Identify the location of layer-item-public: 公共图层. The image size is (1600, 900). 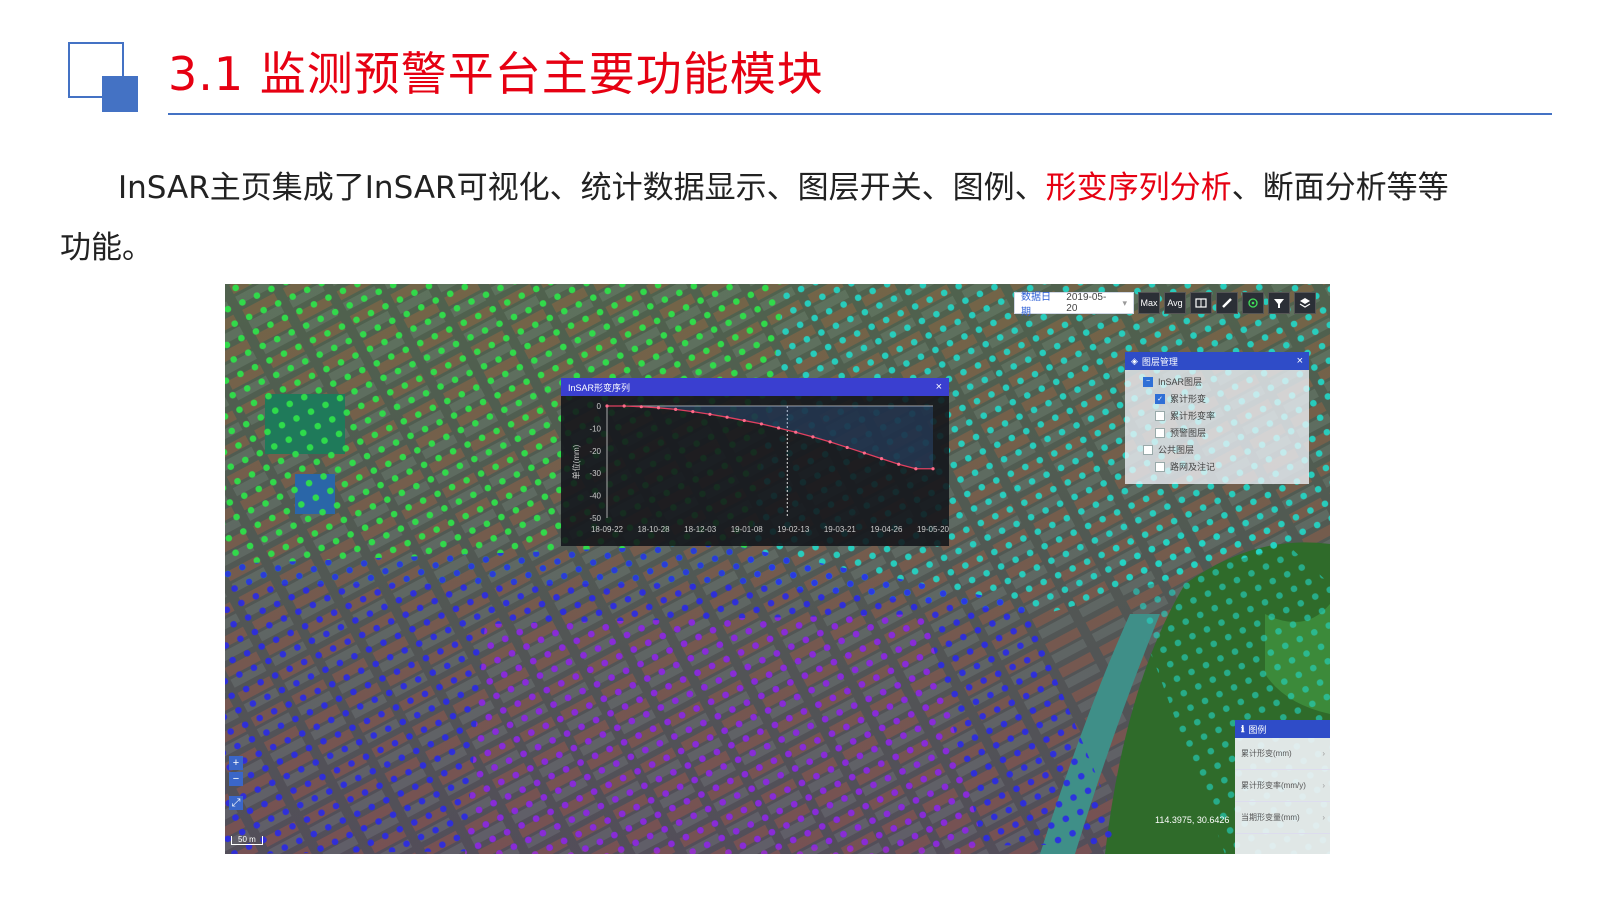
(1226, 449).